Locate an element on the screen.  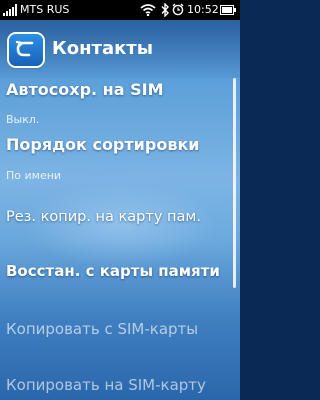
scrollbar is located at coordinates (234, 183).